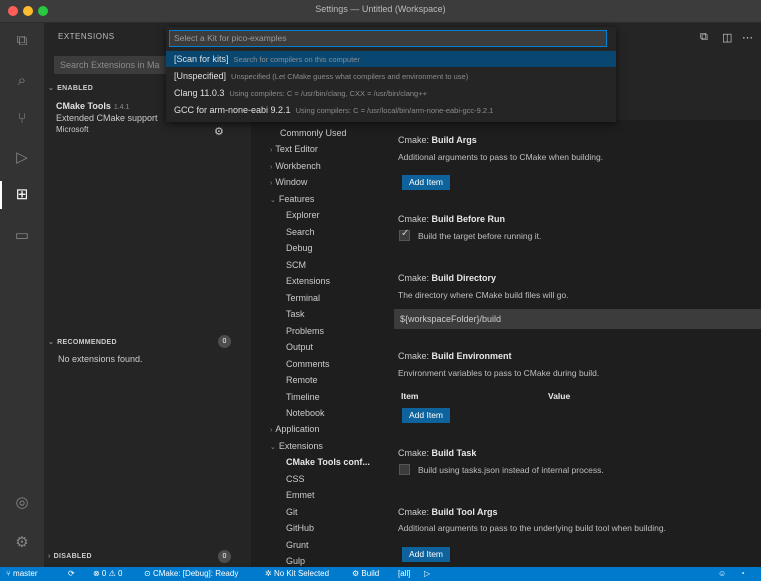 The image size is (761, 581). Describe the element at coordinates (288, 182) in the screenshot. I see `tree-item-window: › Window` at that location.